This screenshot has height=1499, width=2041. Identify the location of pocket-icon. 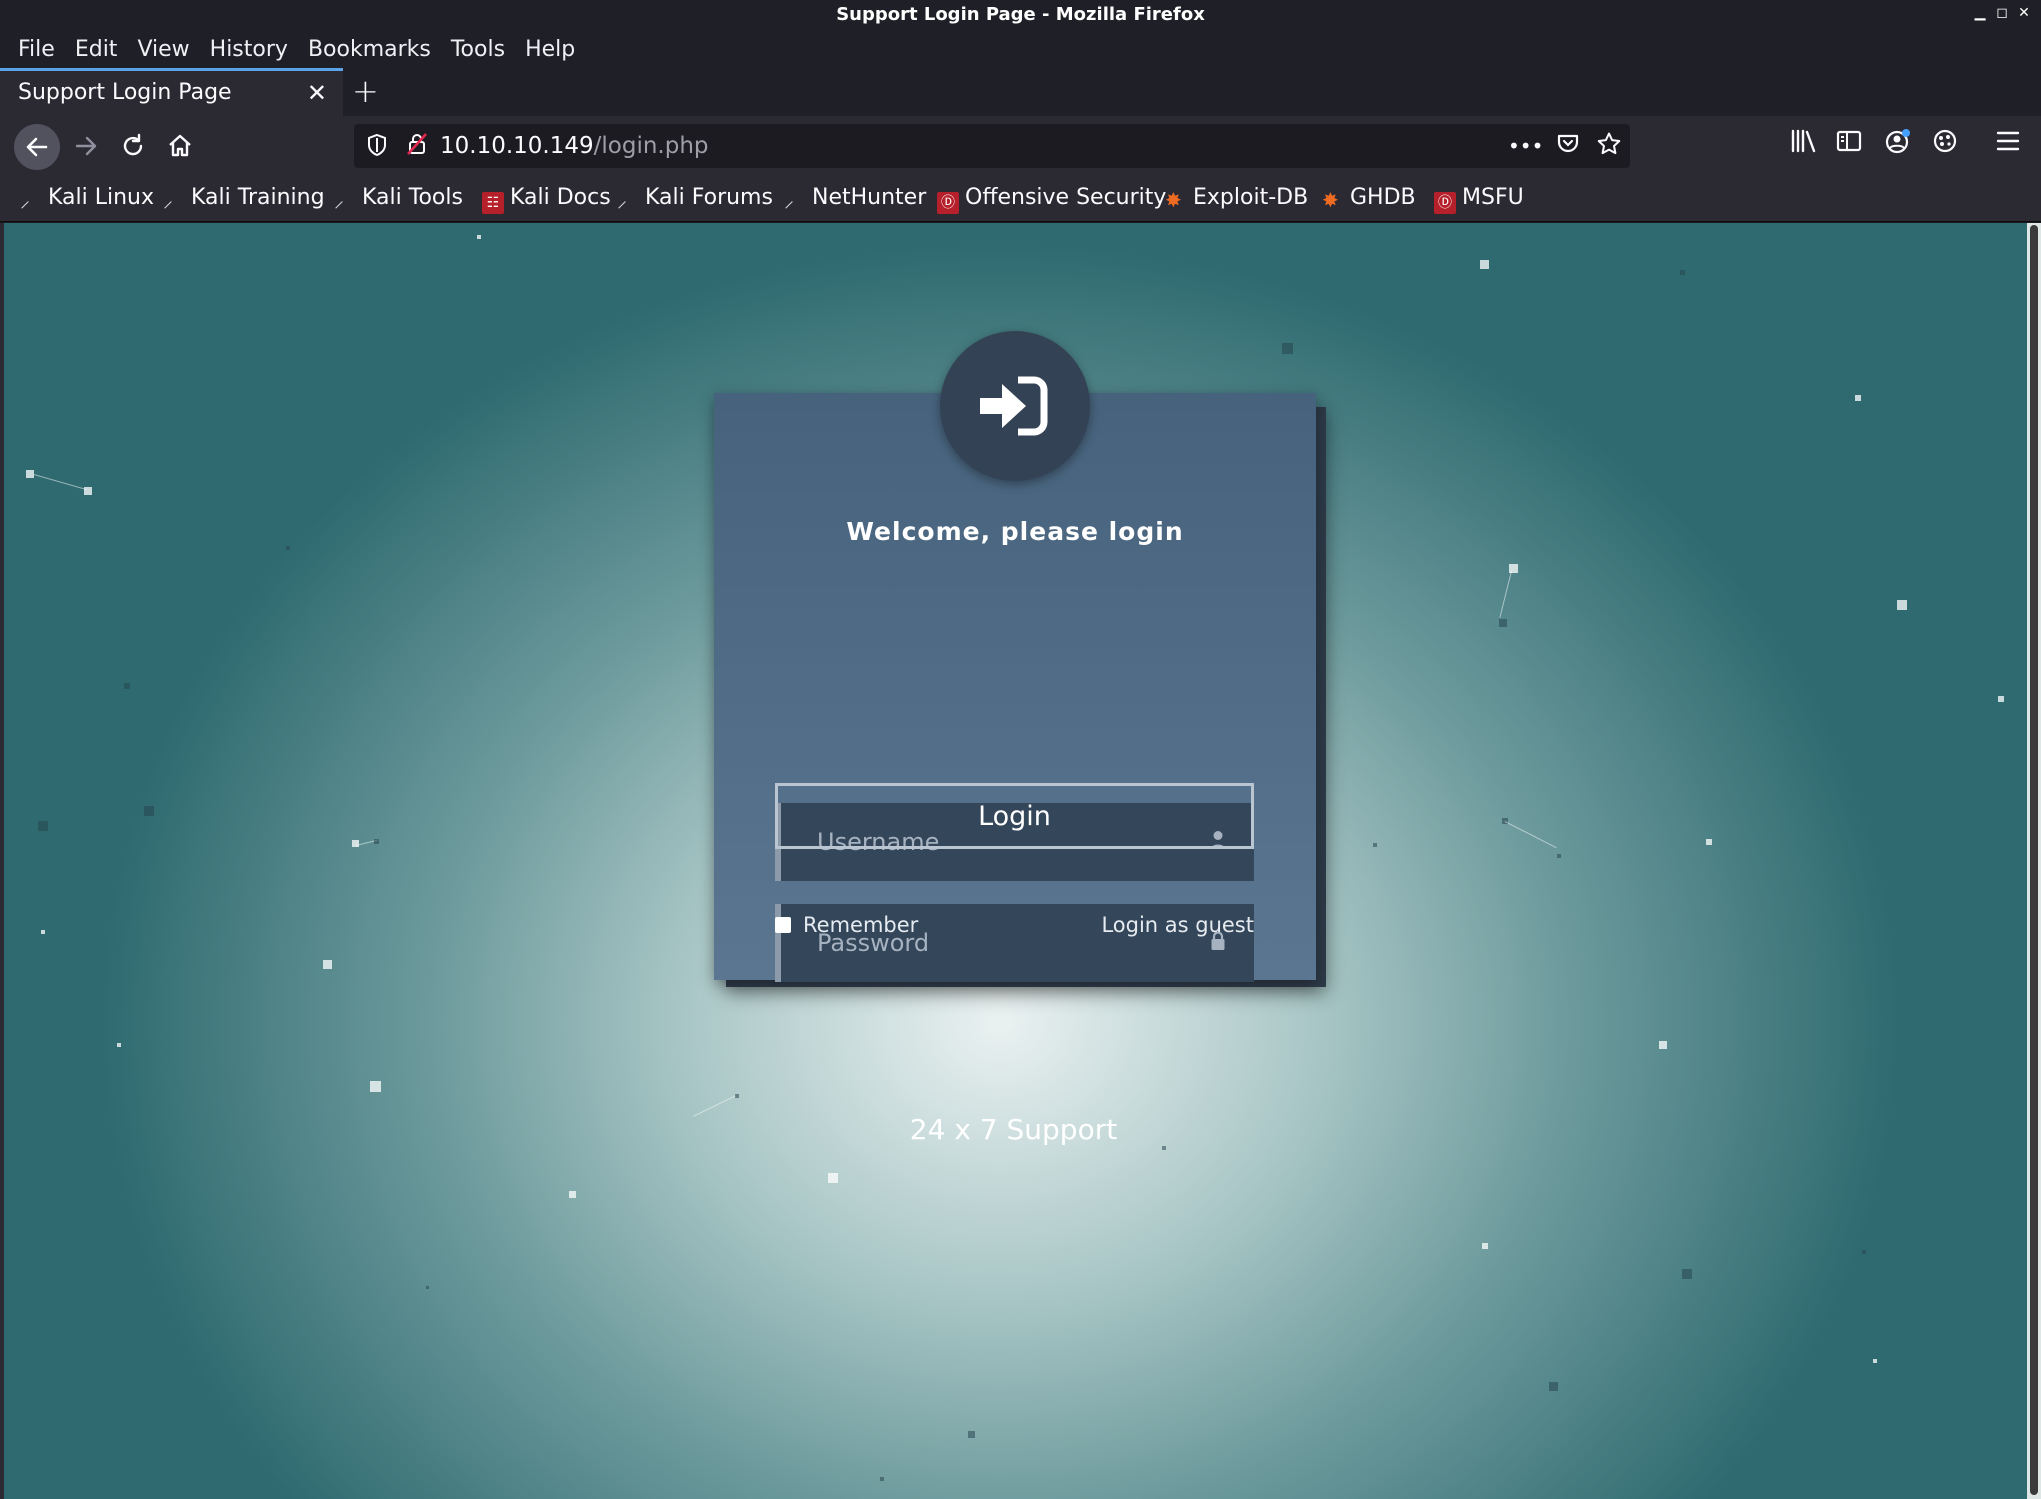
(1568, 146).